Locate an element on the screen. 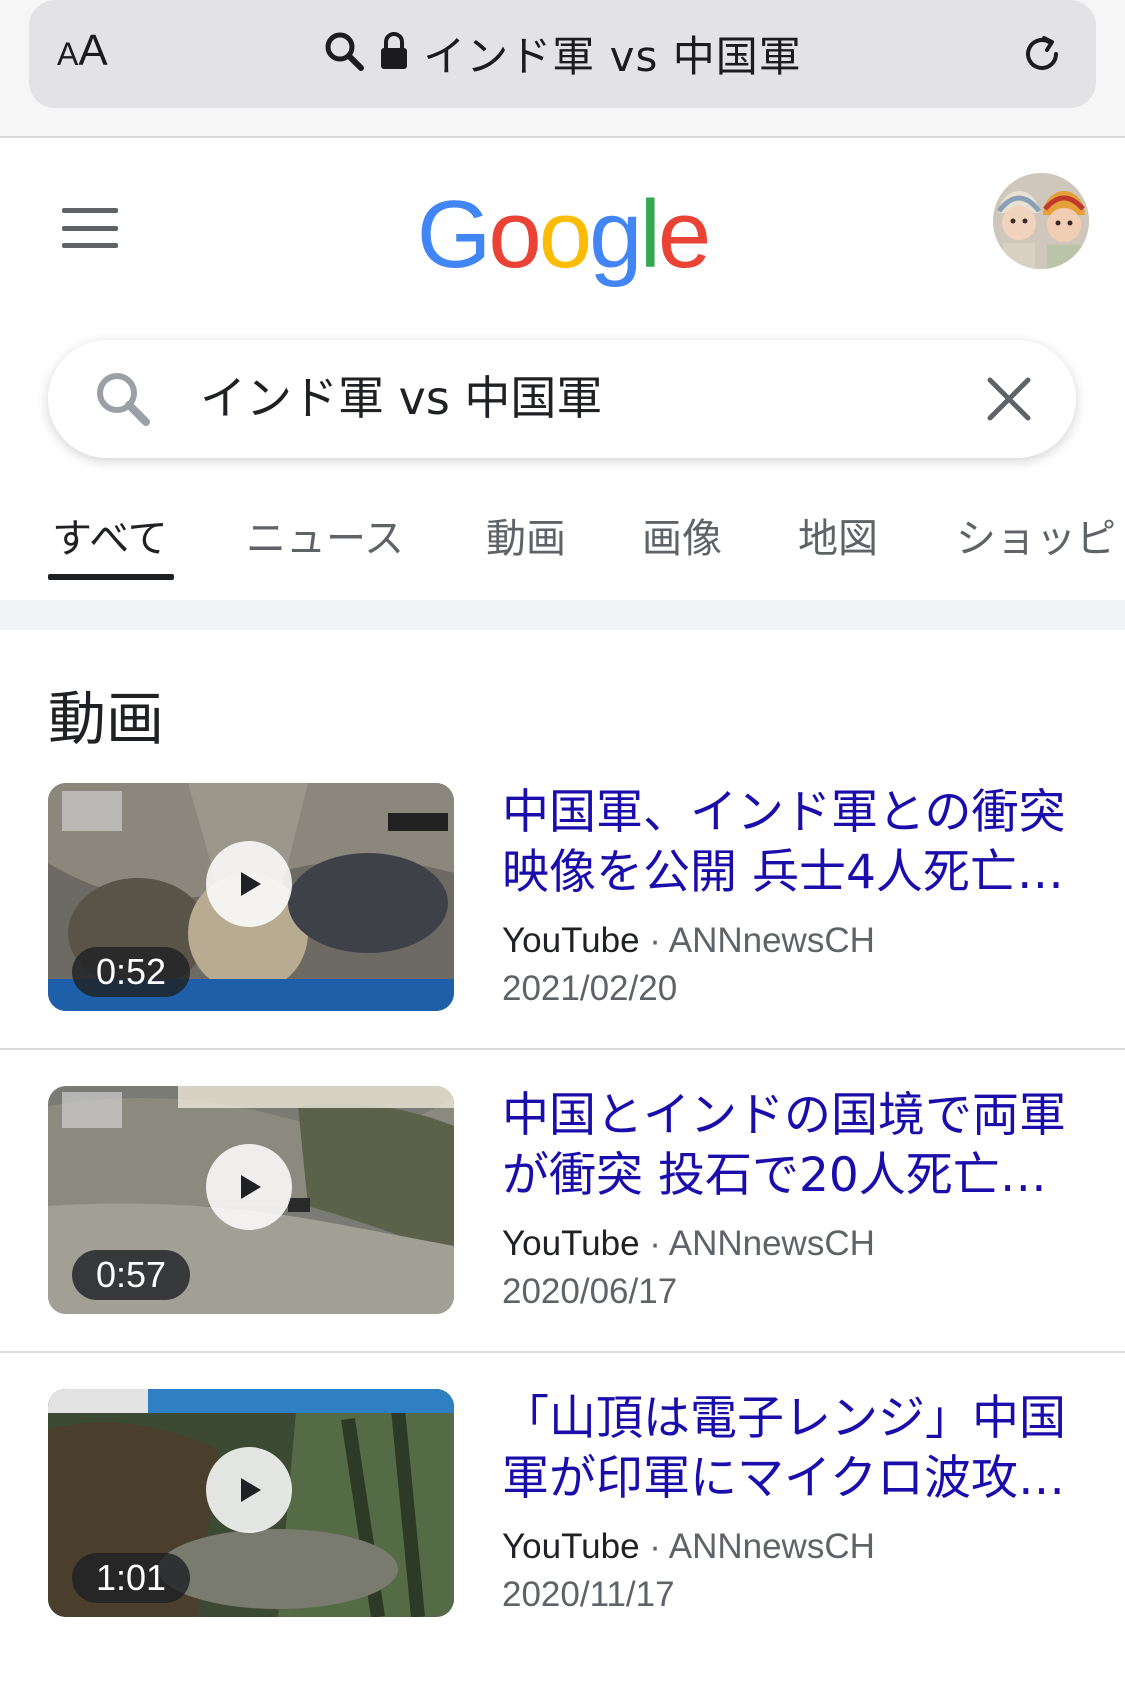  video-thumbnail: 0:52 is located at coordinates (251, 897).